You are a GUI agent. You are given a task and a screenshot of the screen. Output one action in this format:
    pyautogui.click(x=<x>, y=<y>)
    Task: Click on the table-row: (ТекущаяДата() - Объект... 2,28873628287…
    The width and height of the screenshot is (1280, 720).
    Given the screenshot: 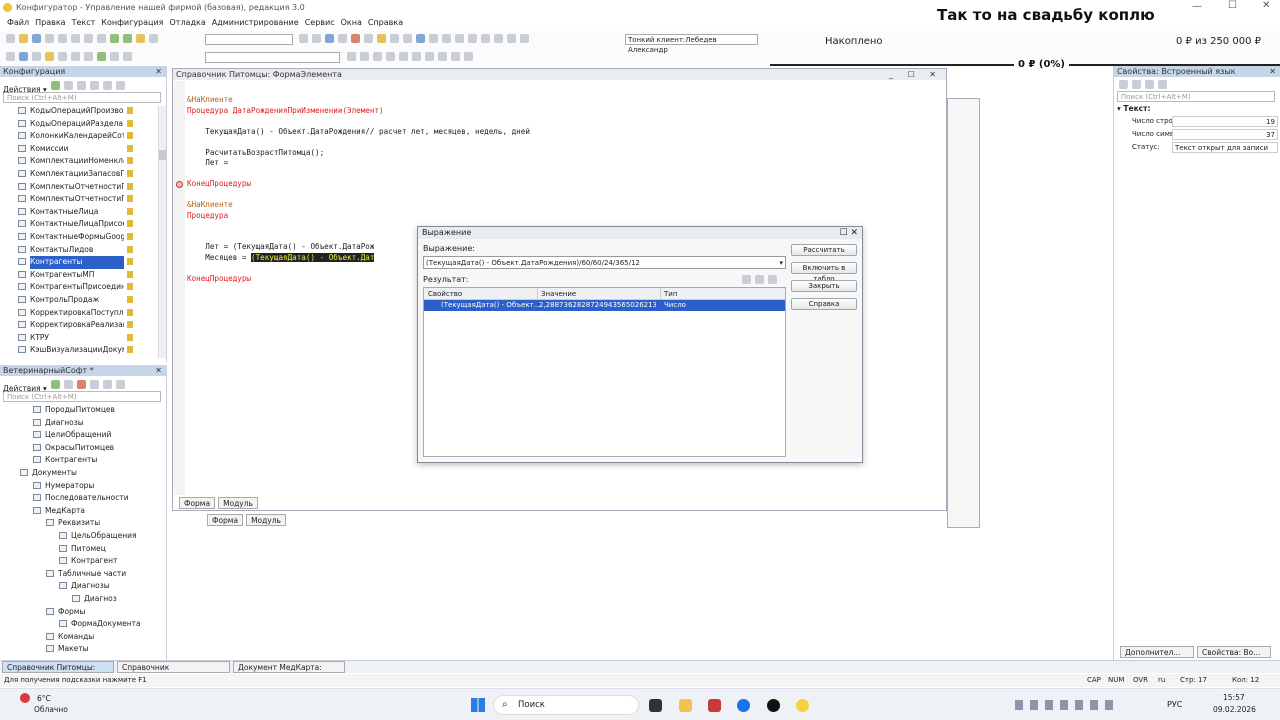 What is the action you would take?
    pyautogui.click(x=604, y=305)
    